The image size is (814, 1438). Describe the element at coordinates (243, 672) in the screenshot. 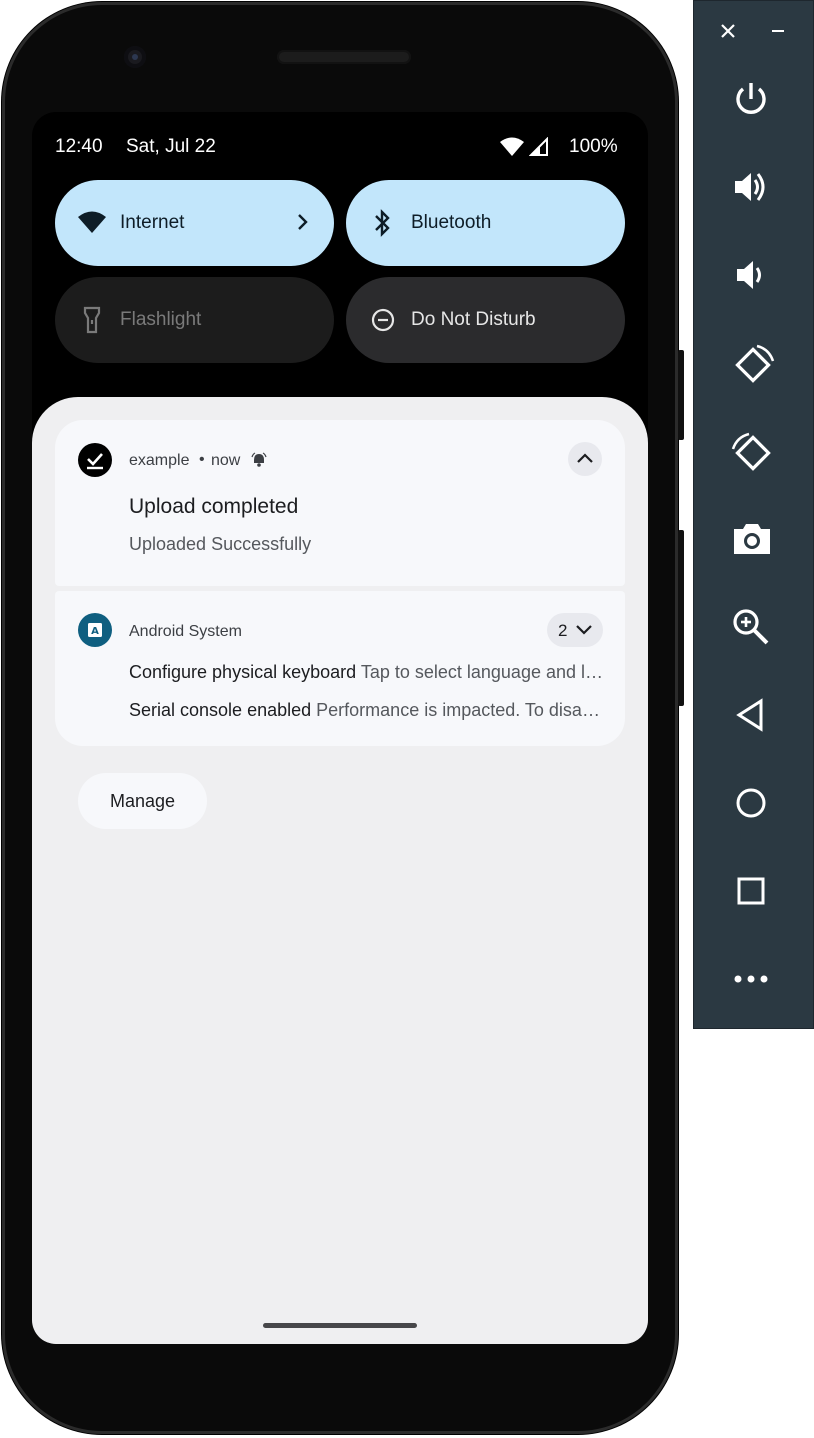

I see `row-title: Configure physical keyboard` at that location.